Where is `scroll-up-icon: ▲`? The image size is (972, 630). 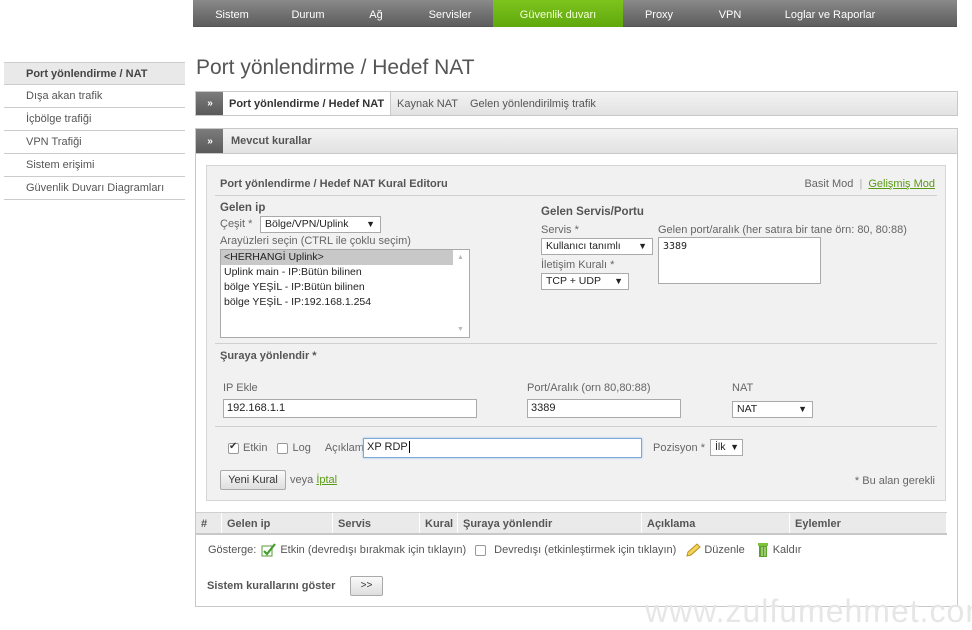
scroll-up-icon: ▲ is located at coordinates (460, 257).